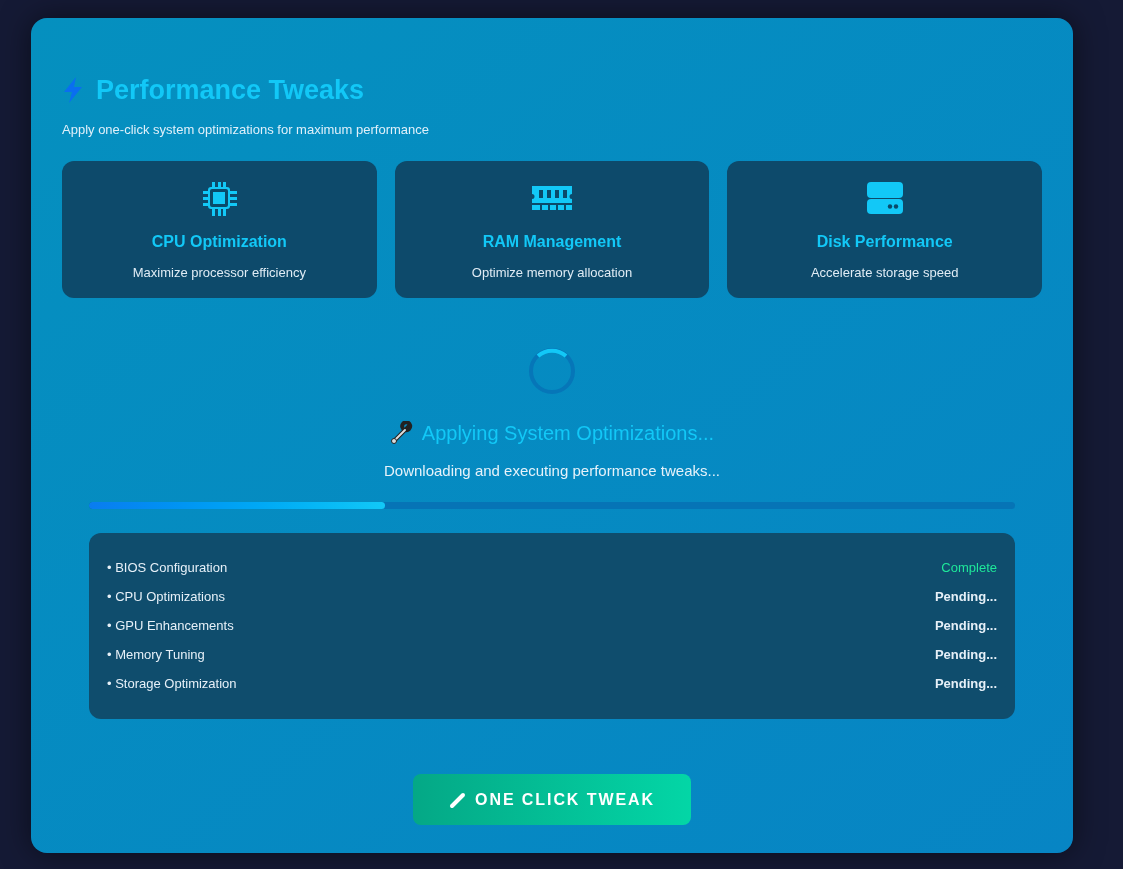 The width and height of the screenshot is (1123, 869). I want to click on task-name: • GPU Enhancements, so click(170, 626).